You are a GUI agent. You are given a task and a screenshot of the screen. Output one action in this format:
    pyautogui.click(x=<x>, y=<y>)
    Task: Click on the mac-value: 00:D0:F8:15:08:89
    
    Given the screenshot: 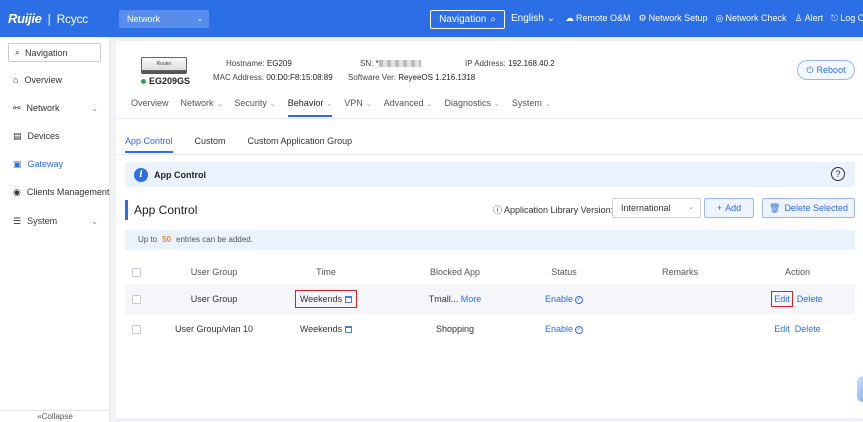 What is the action you would take?
    pyautogui.click(x=299, y=77)
    